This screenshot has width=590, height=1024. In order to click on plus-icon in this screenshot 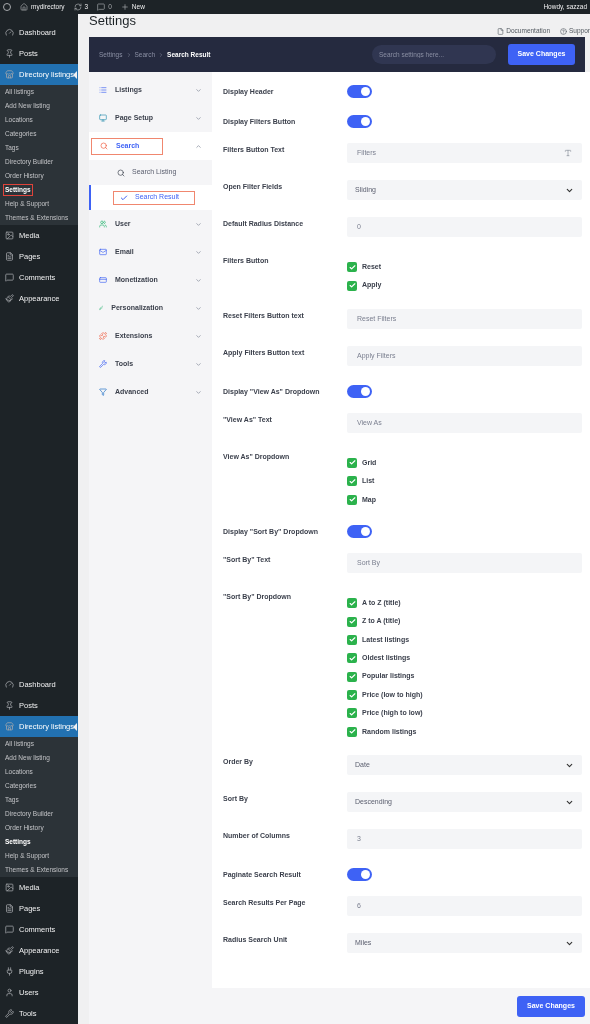, I will do `click(124, 7)`.